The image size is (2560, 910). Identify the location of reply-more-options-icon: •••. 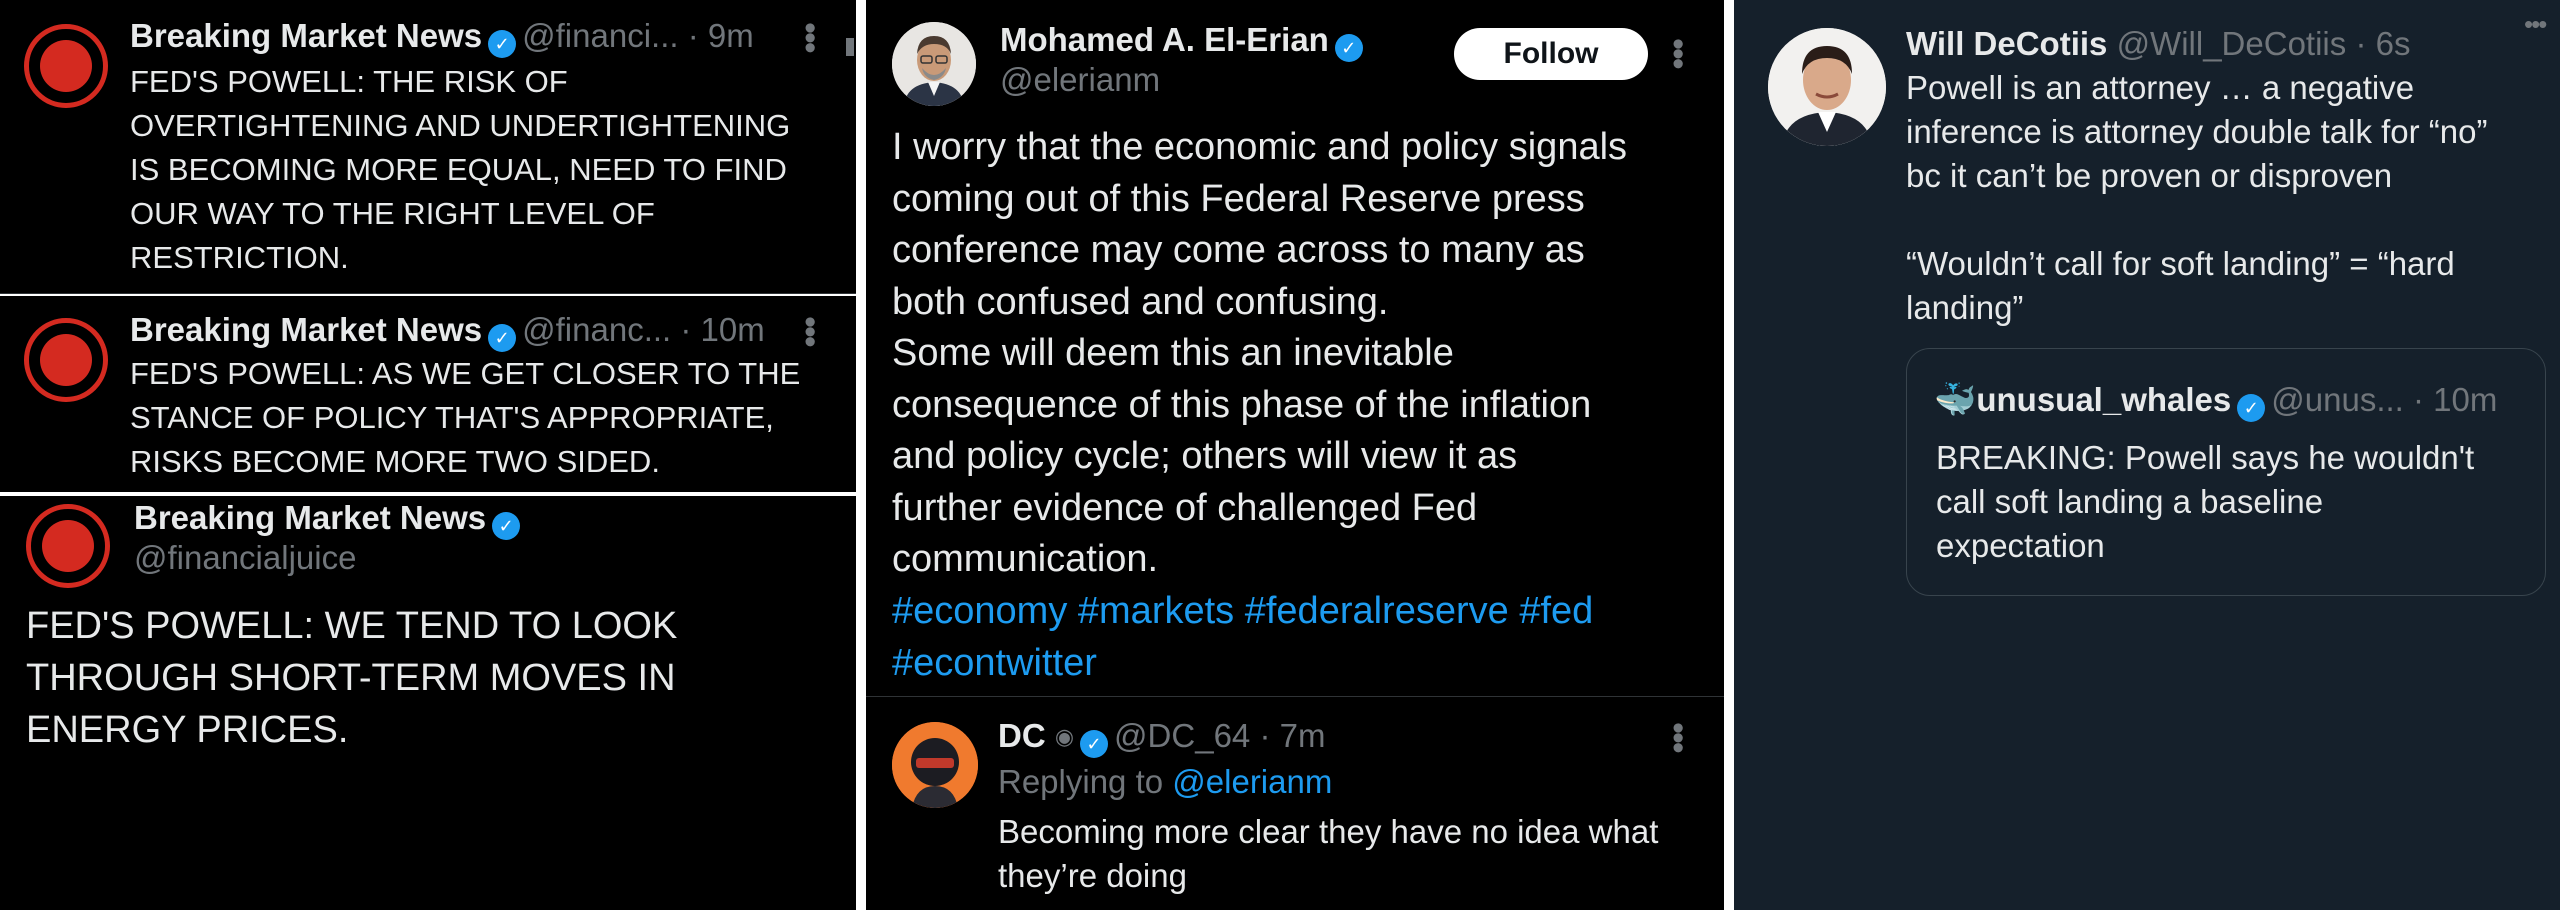
(1678, 737).